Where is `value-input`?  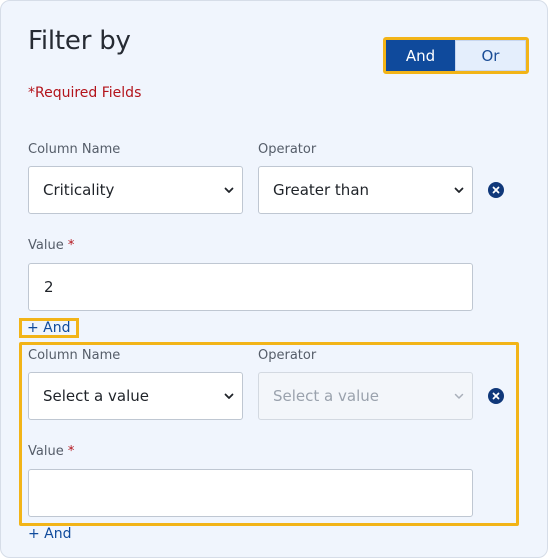 value-input is located at coordinates (250, 493).